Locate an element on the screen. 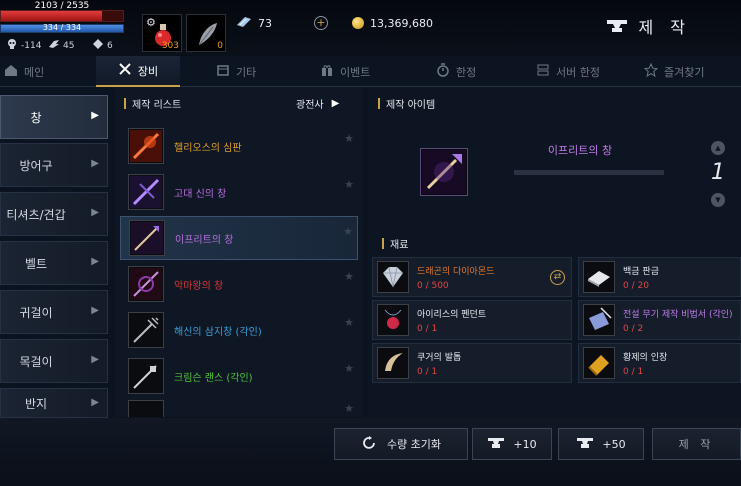  potion-slot: ⚙ 303 is located at coordinates (162, 33).